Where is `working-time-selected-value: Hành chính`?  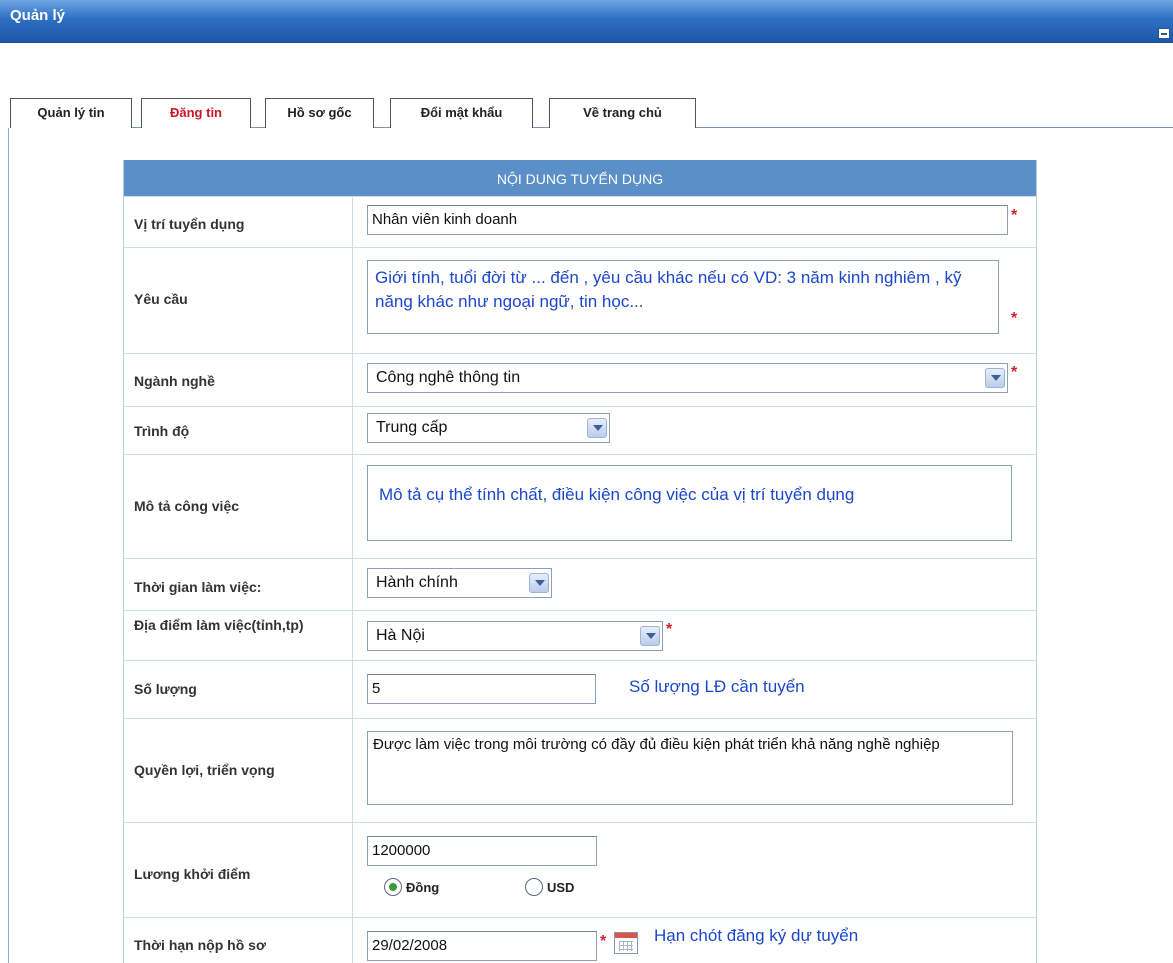
working-time-selected-value: Hành chính is located at coordinates (417, 582).